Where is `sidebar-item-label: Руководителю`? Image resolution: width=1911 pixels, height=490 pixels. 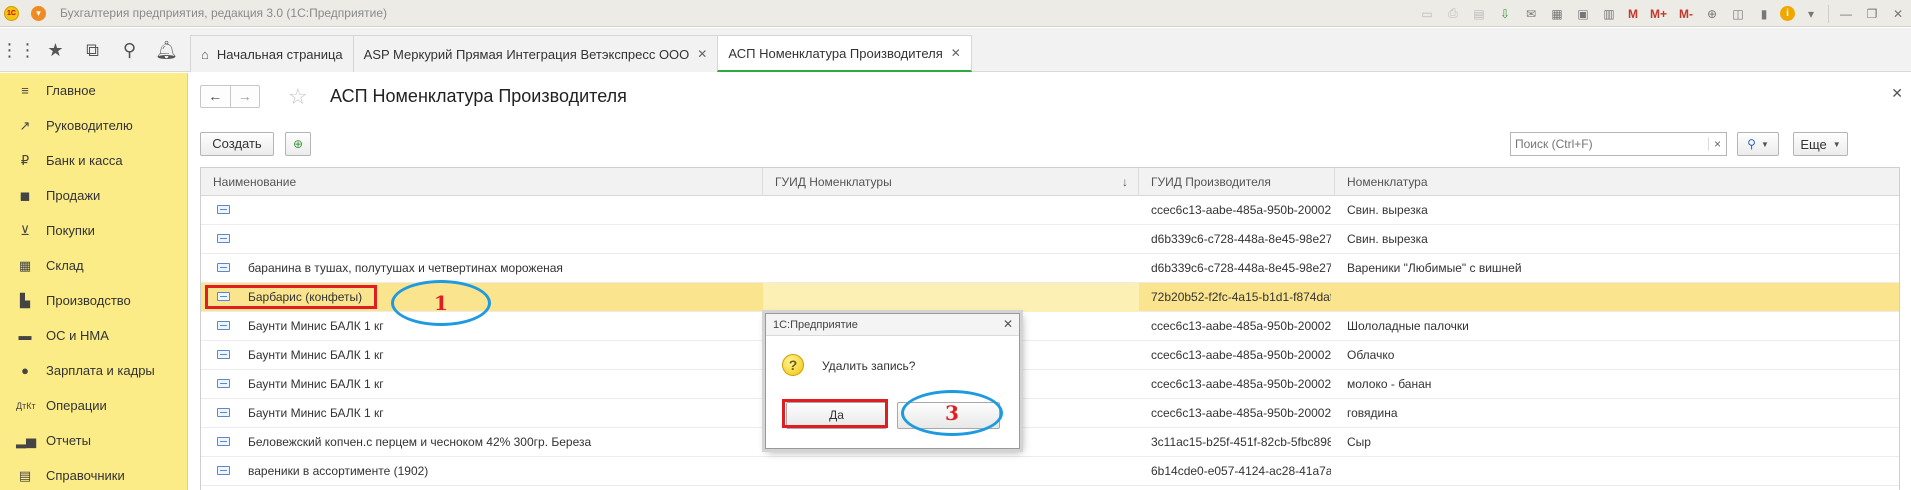
sidebar-item-label: Руководителю is located at coordinates (89, 125).